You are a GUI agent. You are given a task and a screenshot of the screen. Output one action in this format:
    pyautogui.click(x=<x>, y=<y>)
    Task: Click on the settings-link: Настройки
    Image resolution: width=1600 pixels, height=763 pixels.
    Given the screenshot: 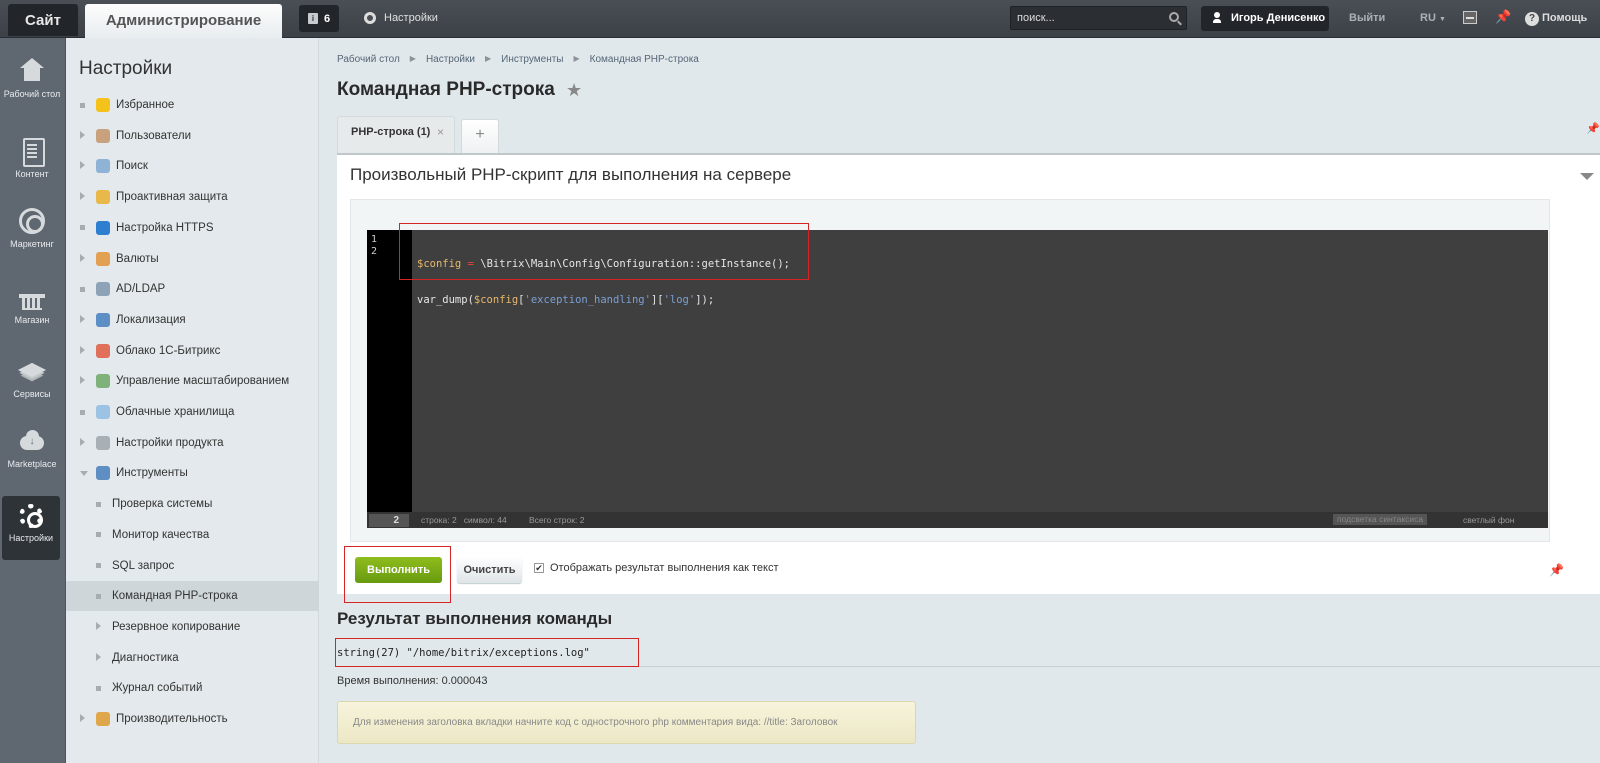 What is the action you would take?
    pyautogui.click(x=401, y=18)
    